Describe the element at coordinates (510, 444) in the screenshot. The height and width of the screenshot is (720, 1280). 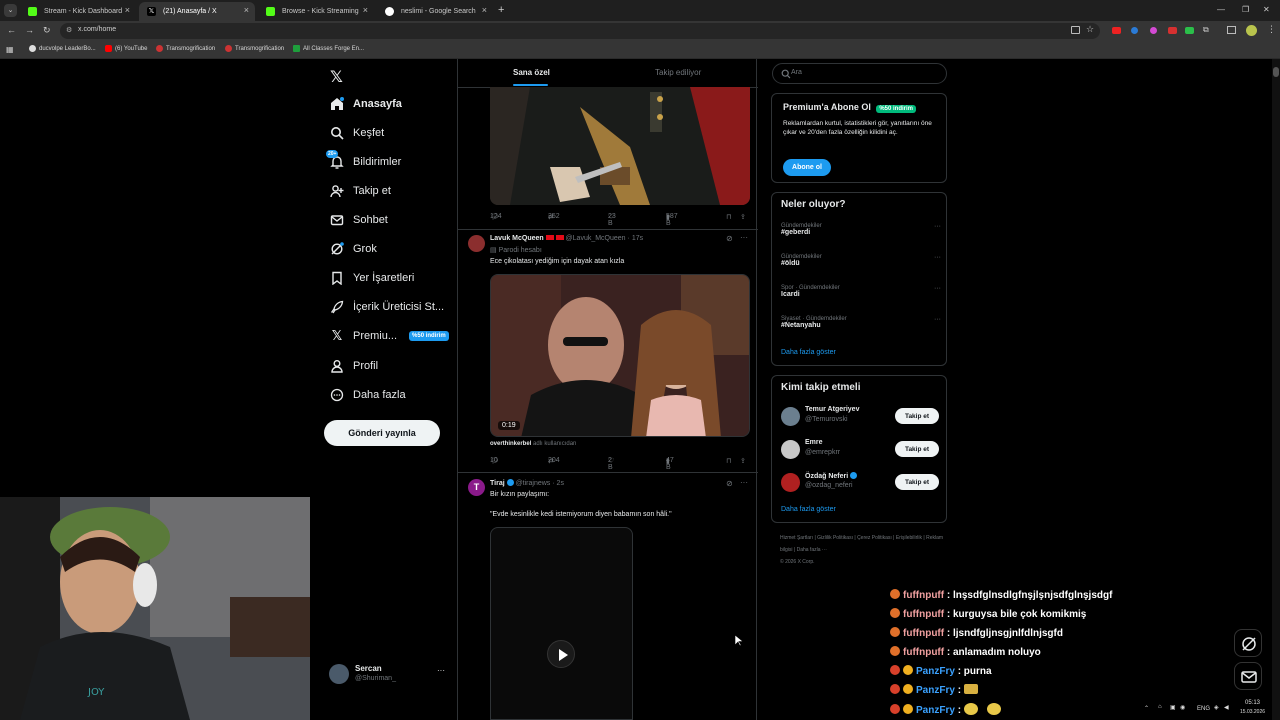
I see `source-user-link: overthinkerbel` at that location.